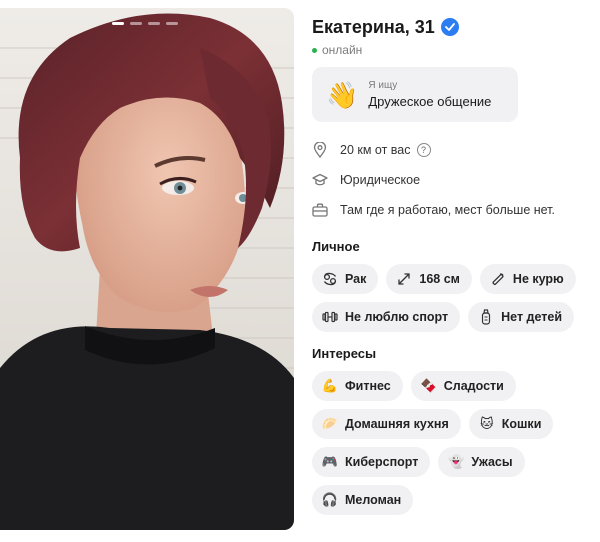 The height and width of the screenshot is (542, 600). I want to click on graduation-cap-icon, so click(320, 180).